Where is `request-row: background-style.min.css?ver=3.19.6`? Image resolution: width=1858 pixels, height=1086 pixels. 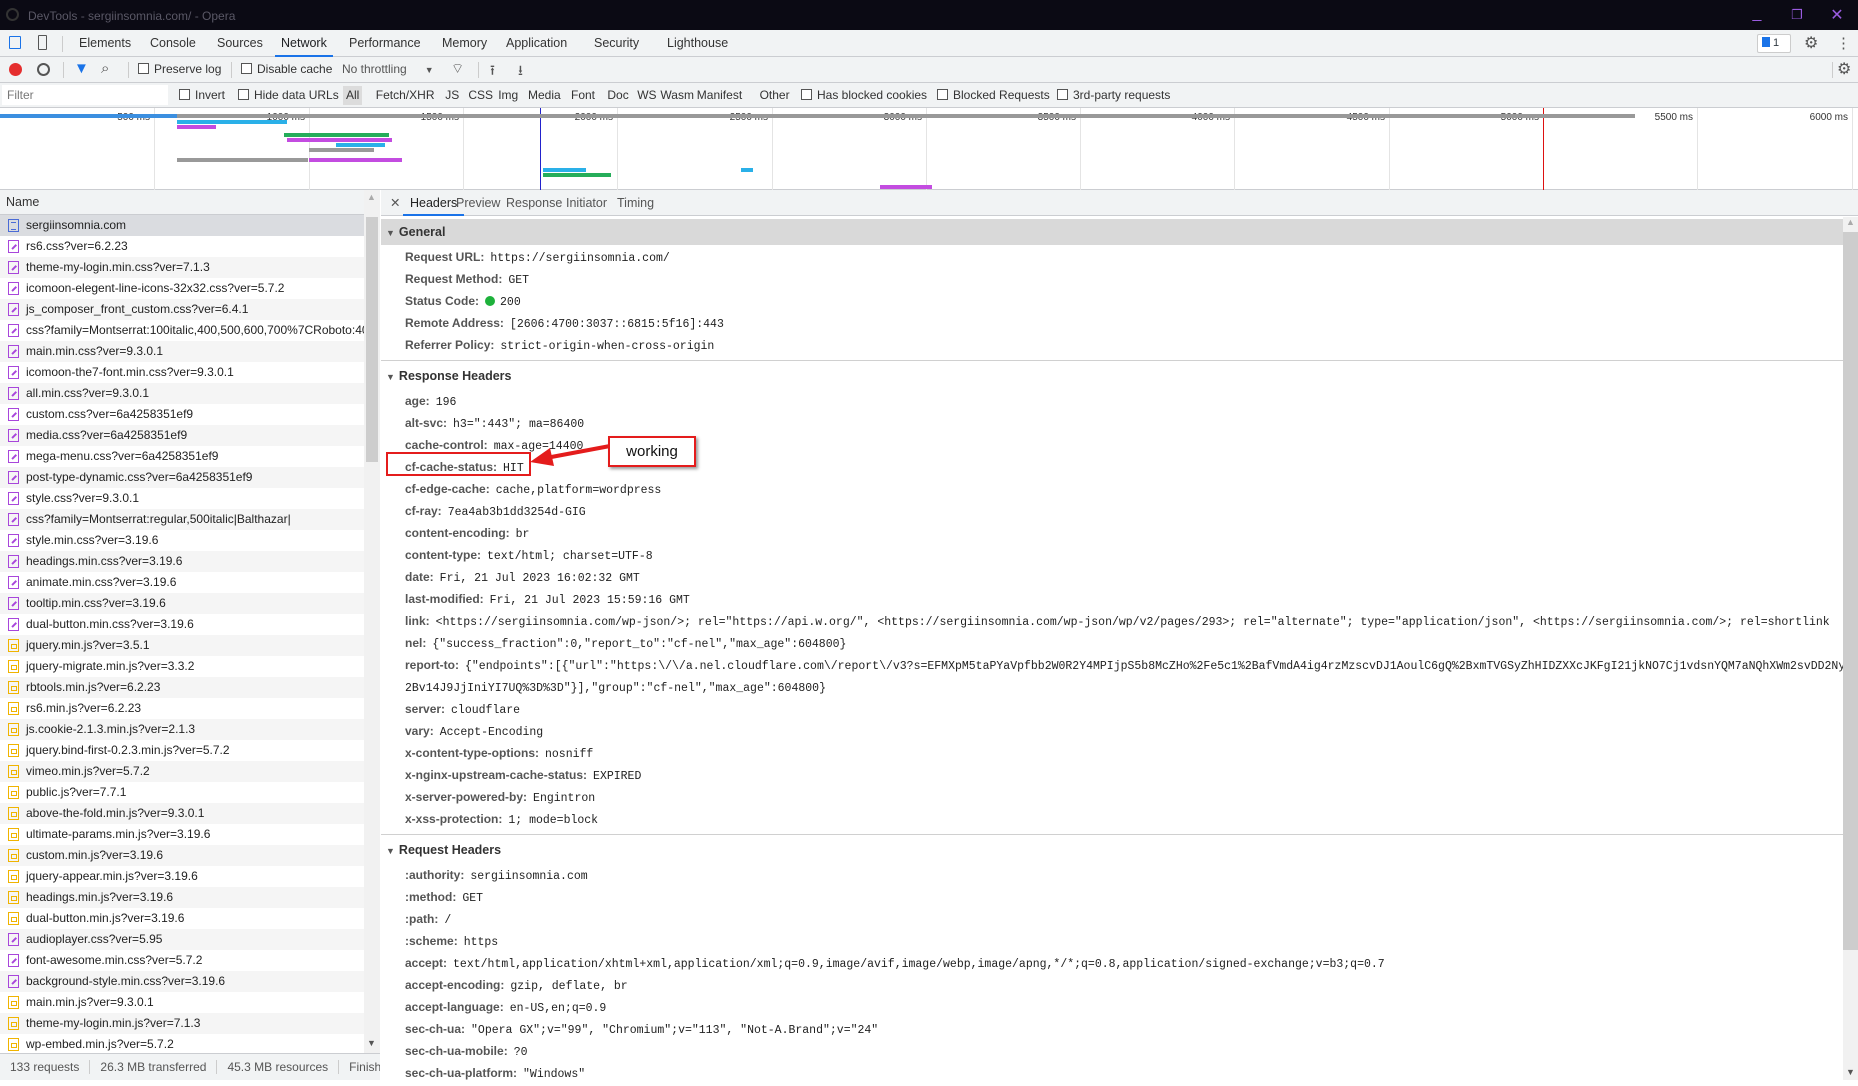 request-row: background-style.min.css?ver=3.19.6 is located at coordinates (182, 981).